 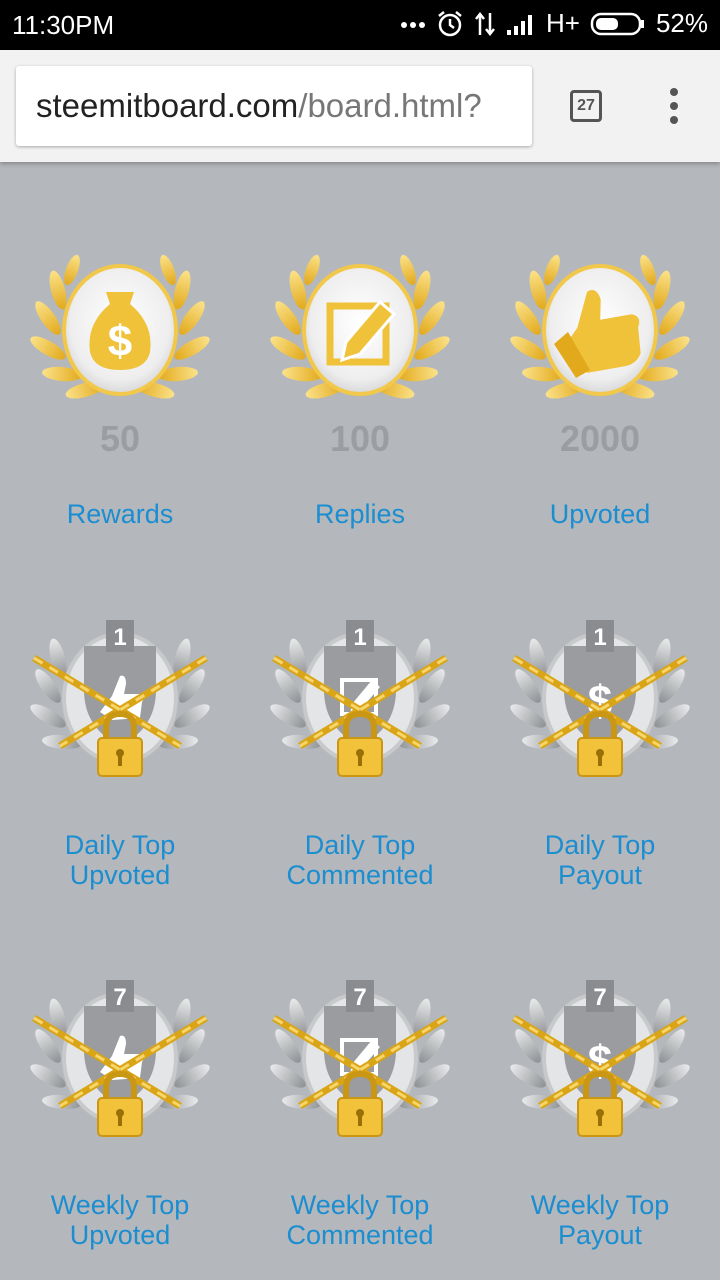 What do you see at coordinates (600, 1063) in the screenshot?
I see `locked-trophy-icon: 7 $` at bounding box center [600, 1063].